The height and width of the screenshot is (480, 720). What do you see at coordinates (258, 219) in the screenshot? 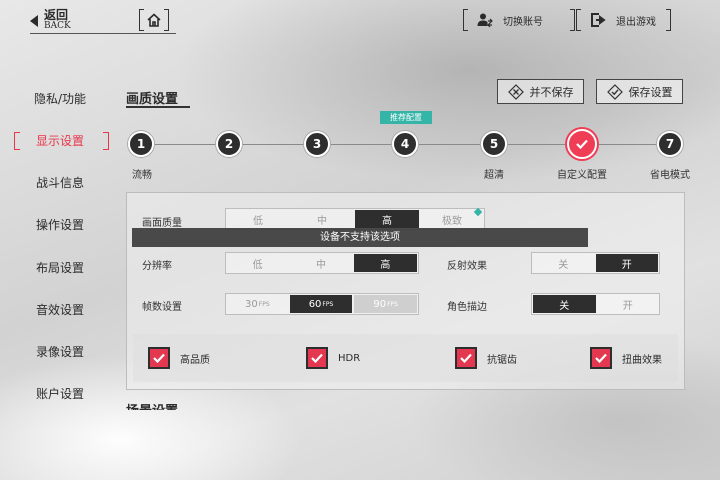
I see `quality-option-low: 低` at bounding box center [258, 219].